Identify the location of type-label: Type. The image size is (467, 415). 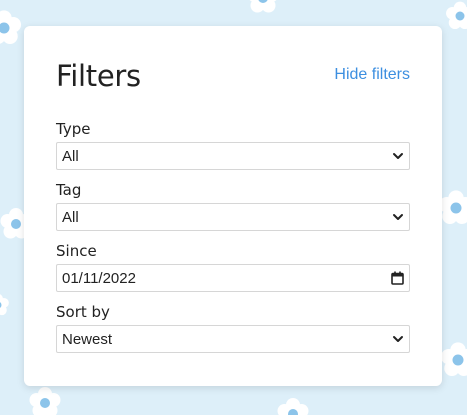
(73, 129).